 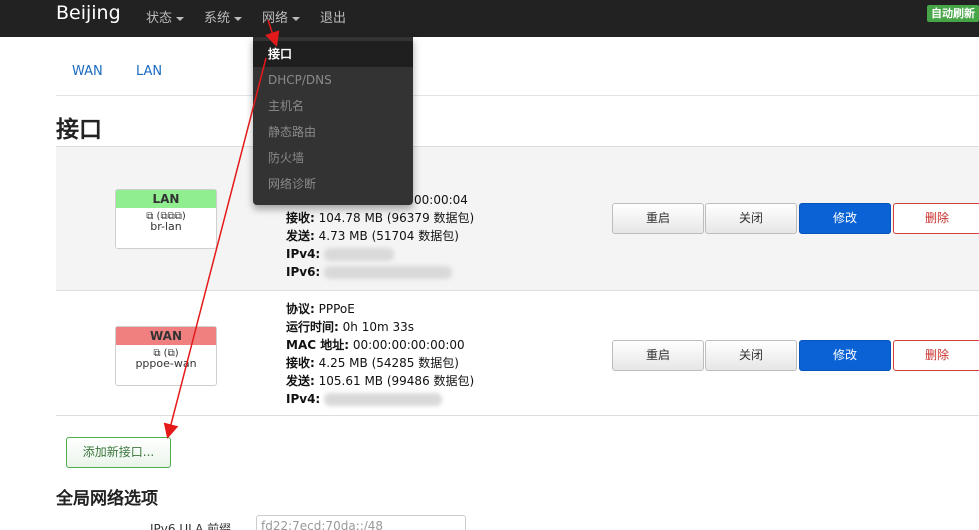 What do you see at coordinates (333, 16) in the screenshot?
I see `nav-logout: 退出` at bounding box center [333, 16].